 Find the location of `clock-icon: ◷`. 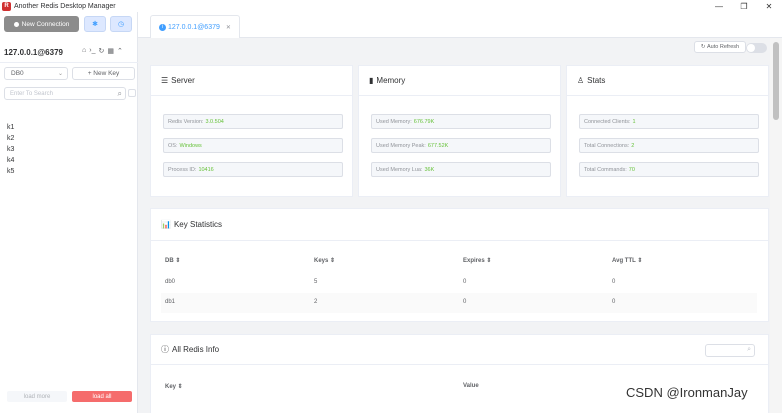

clock-icon: ◷ is located at coordinates (121, 24).